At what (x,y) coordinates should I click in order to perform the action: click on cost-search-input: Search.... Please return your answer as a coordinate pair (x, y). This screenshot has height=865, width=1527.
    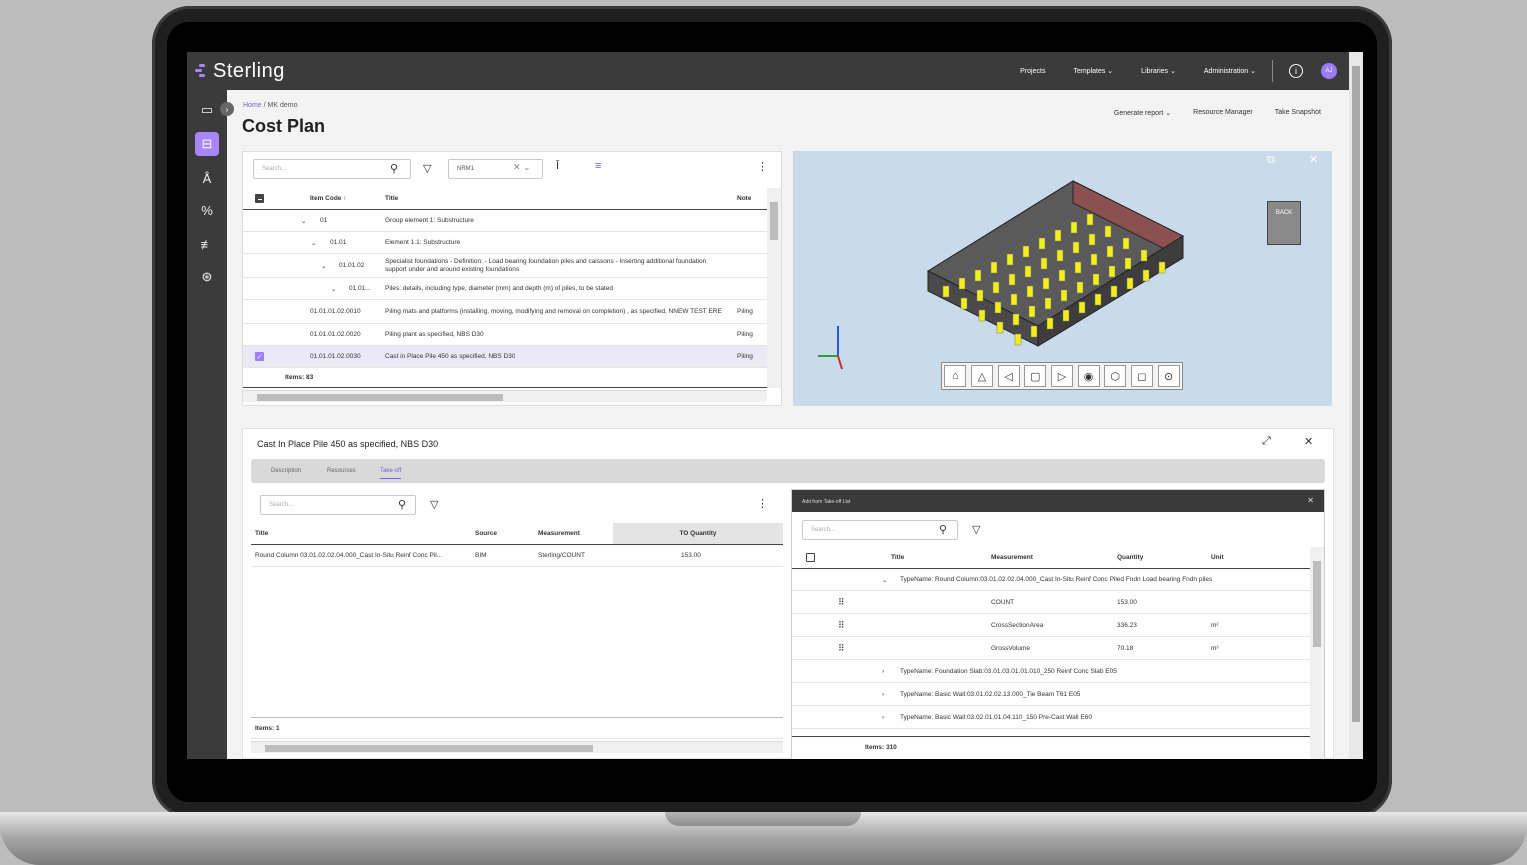
    Looking at the image, I should click on (332, 169).